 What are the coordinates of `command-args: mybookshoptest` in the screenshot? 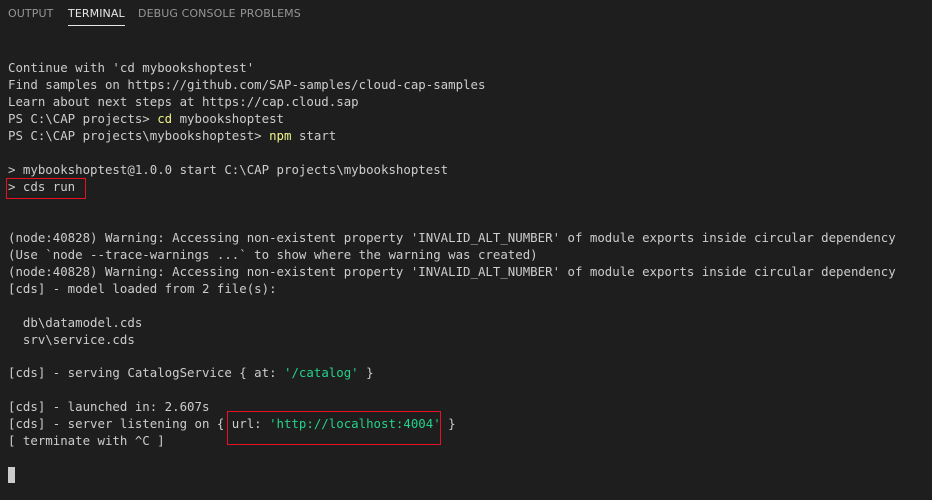 It's located at (228, 118).